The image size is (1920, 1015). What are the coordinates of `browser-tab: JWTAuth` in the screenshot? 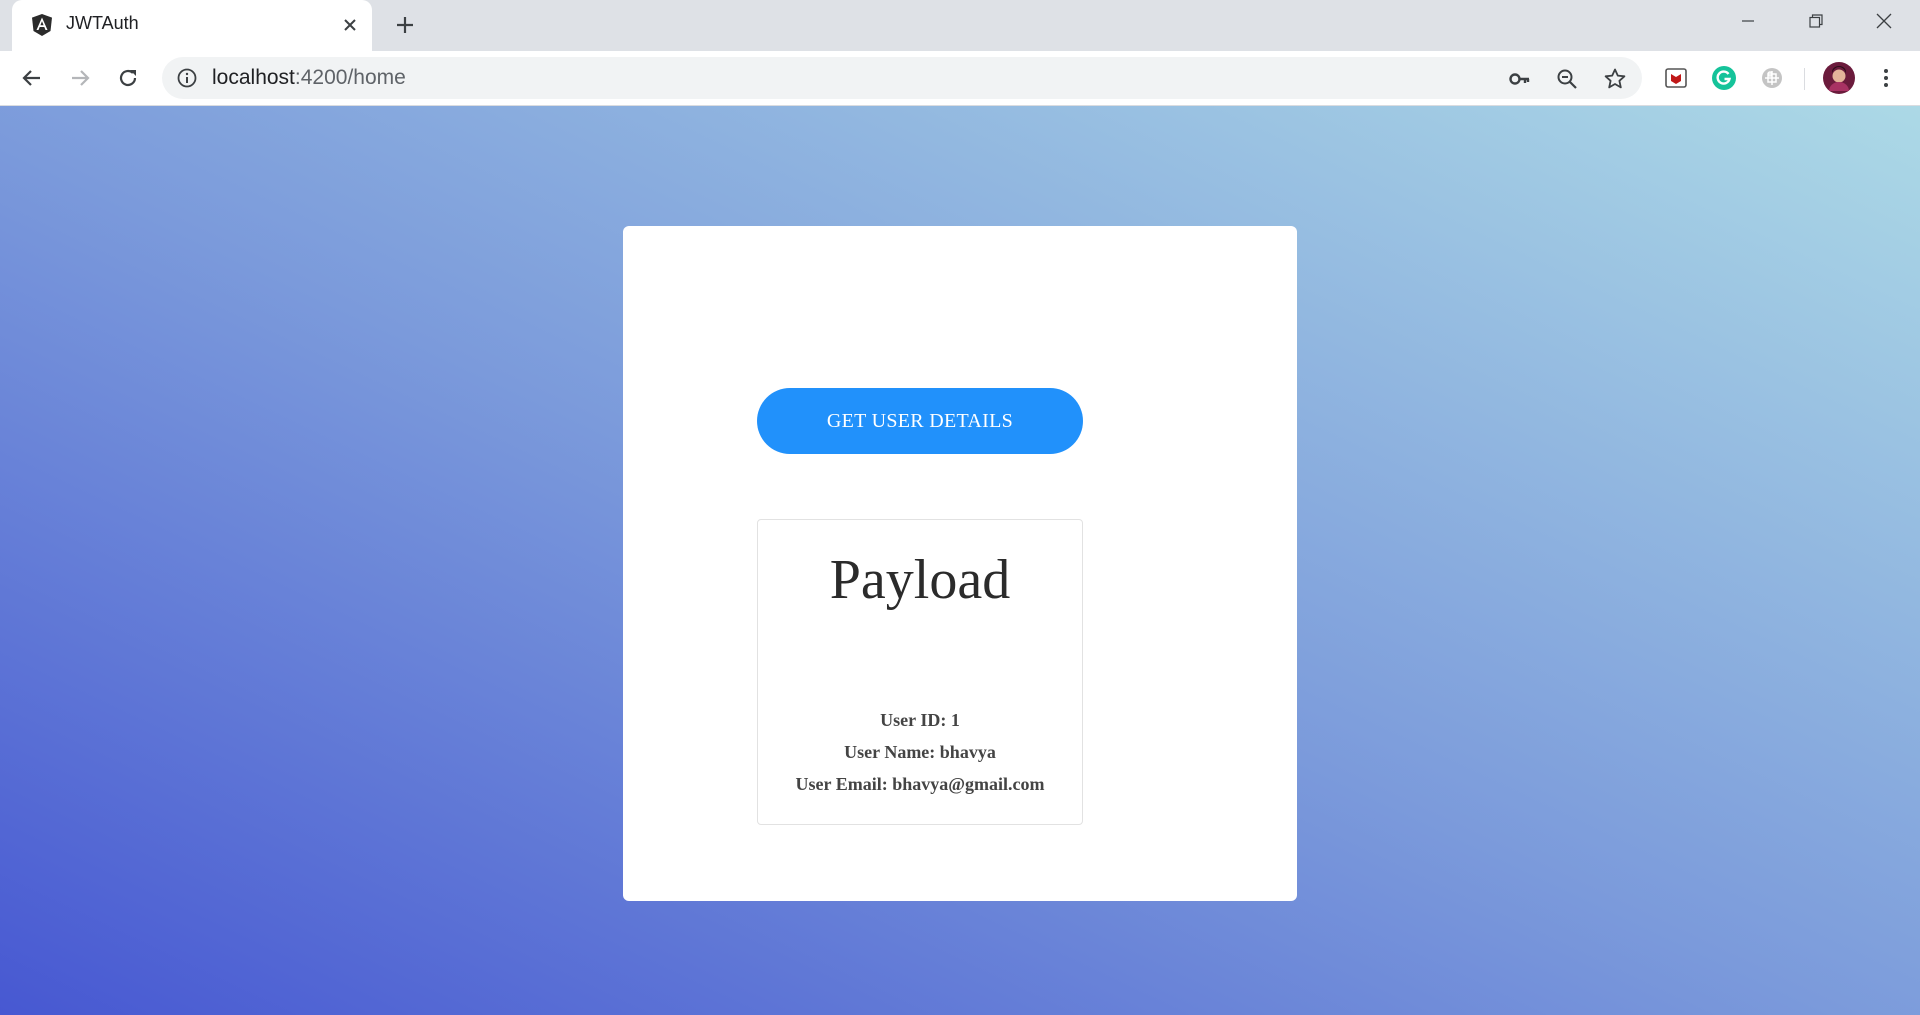 It's located at (192, 25).